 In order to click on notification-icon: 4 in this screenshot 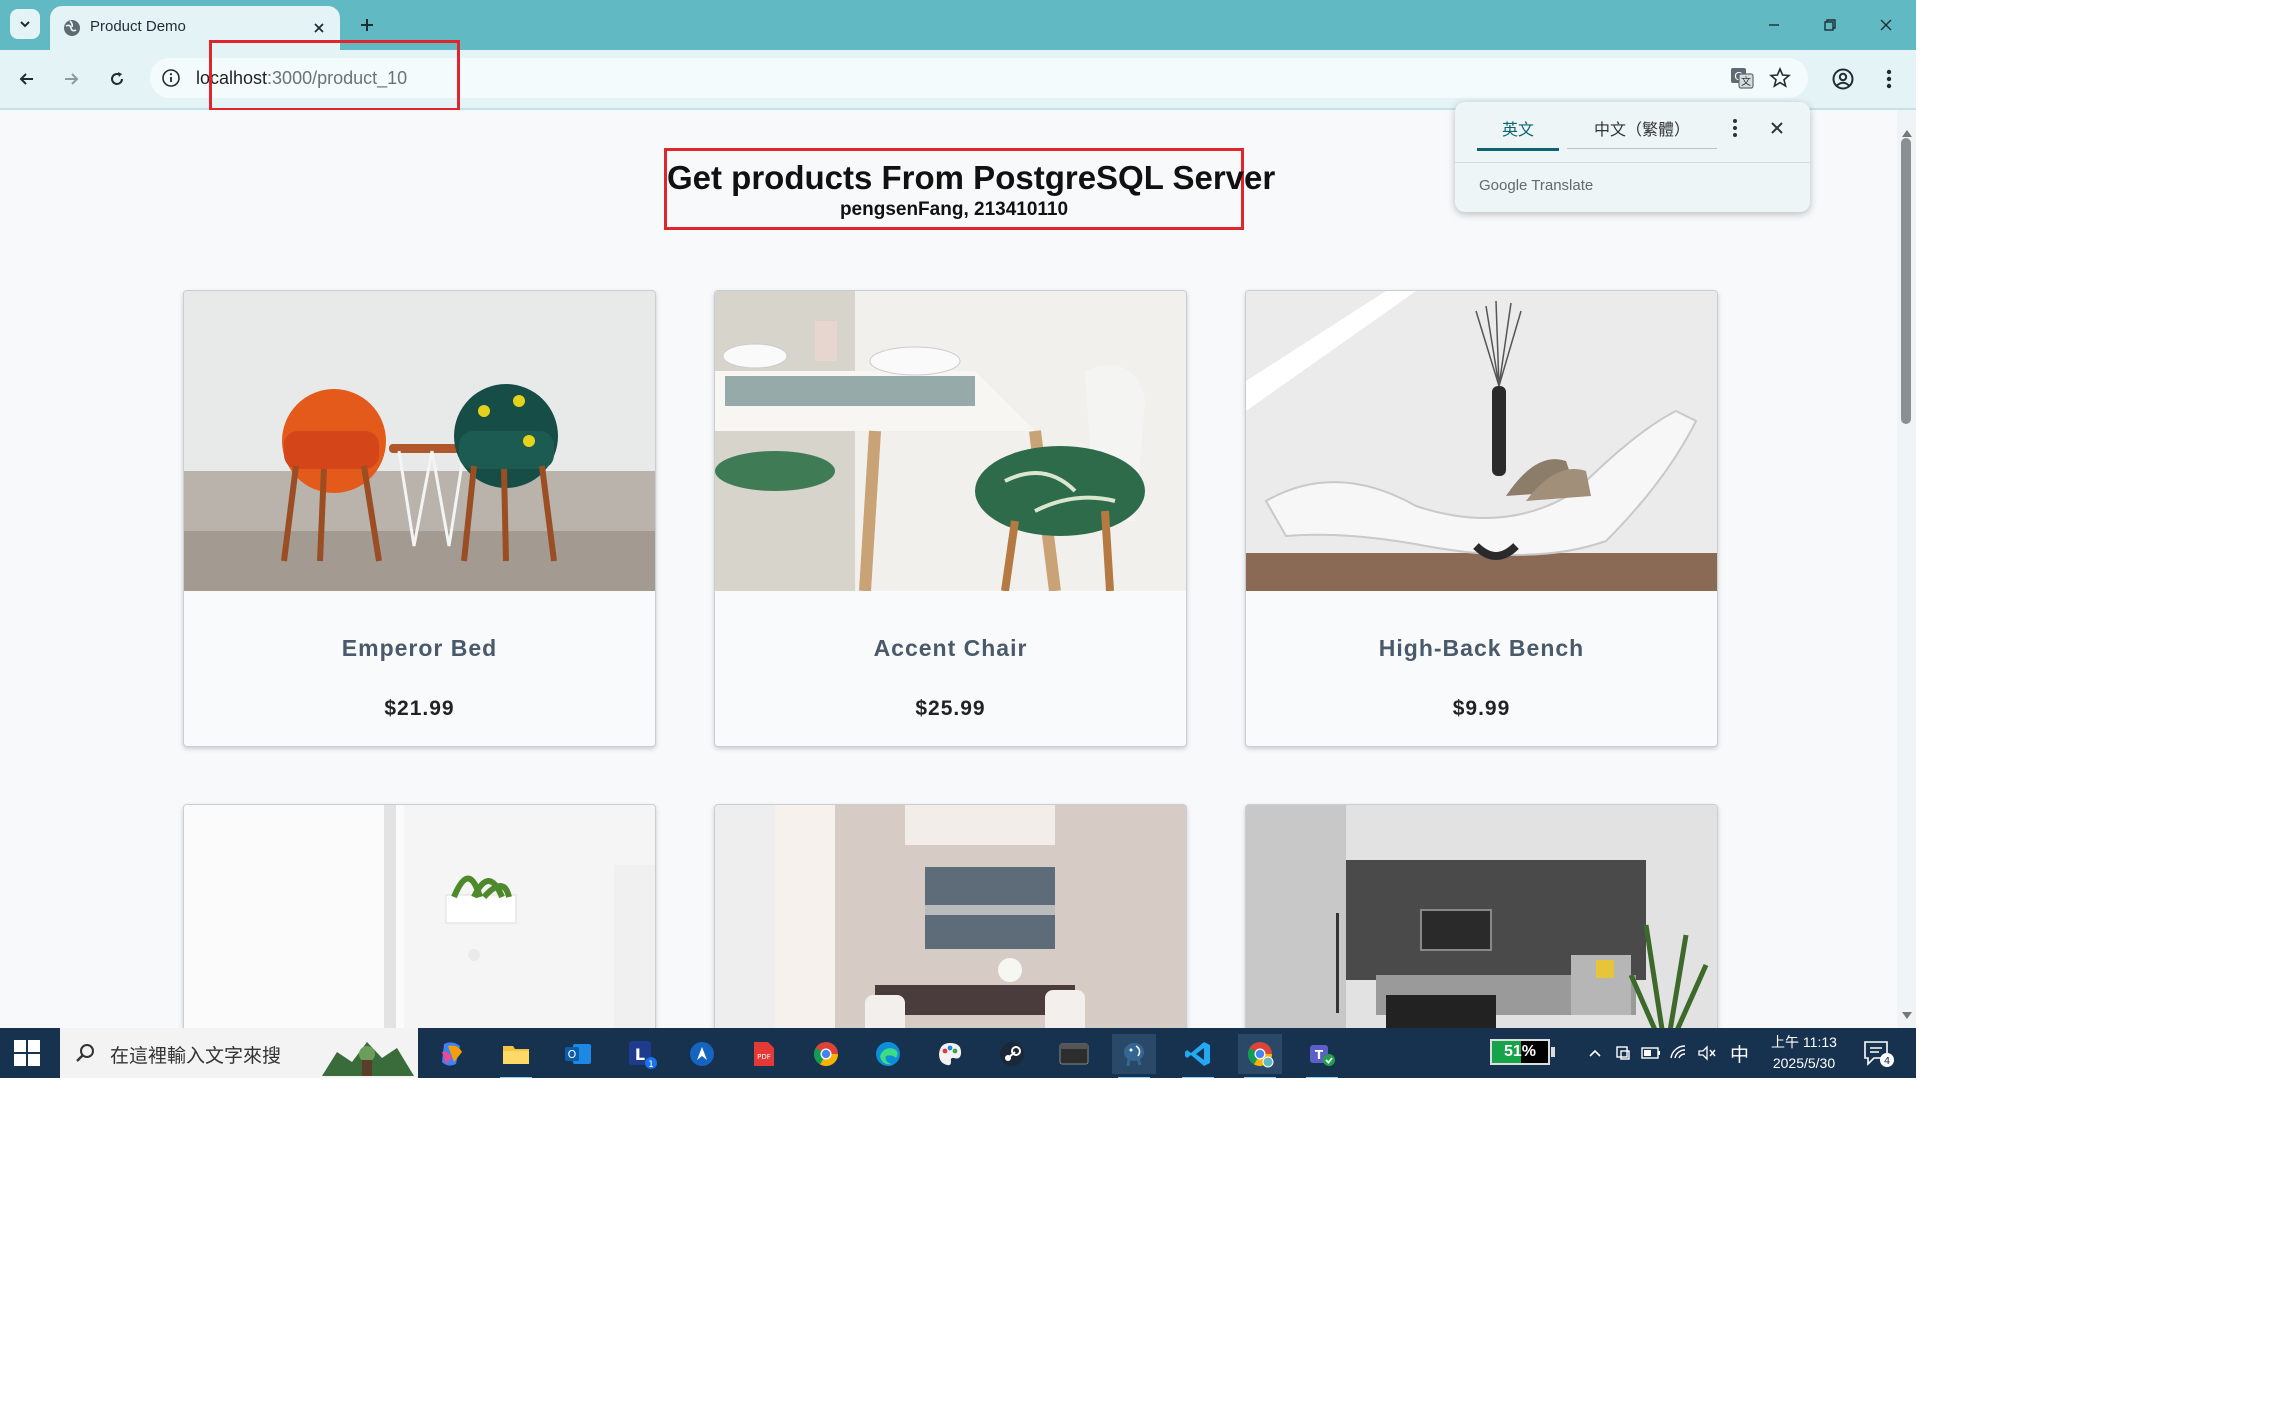, I will do `click(1878, 1053)`.